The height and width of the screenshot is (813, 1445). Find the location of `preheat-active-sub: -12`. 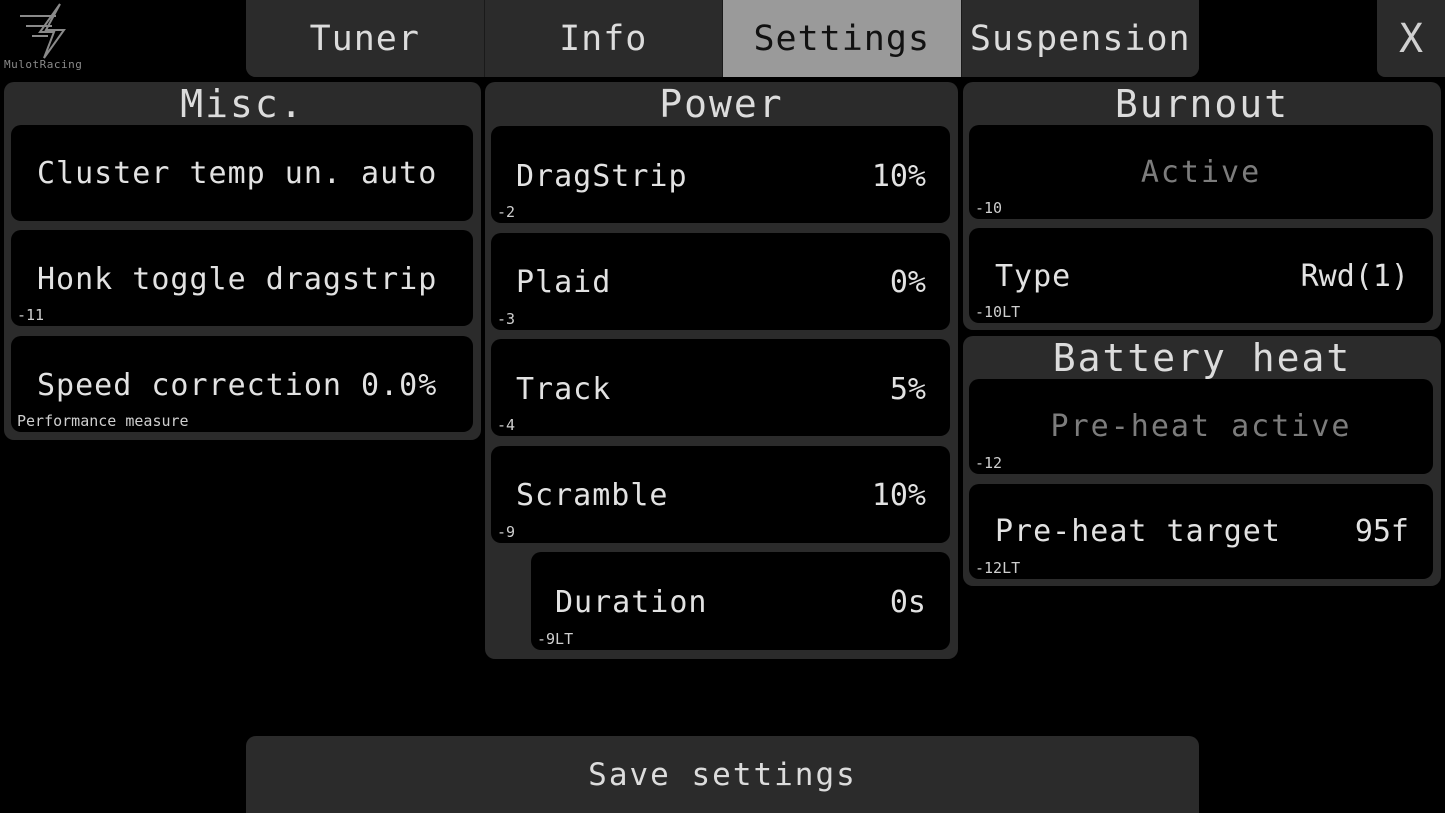

preheat-active-sub: -12 is located at coordinates (989, 463).